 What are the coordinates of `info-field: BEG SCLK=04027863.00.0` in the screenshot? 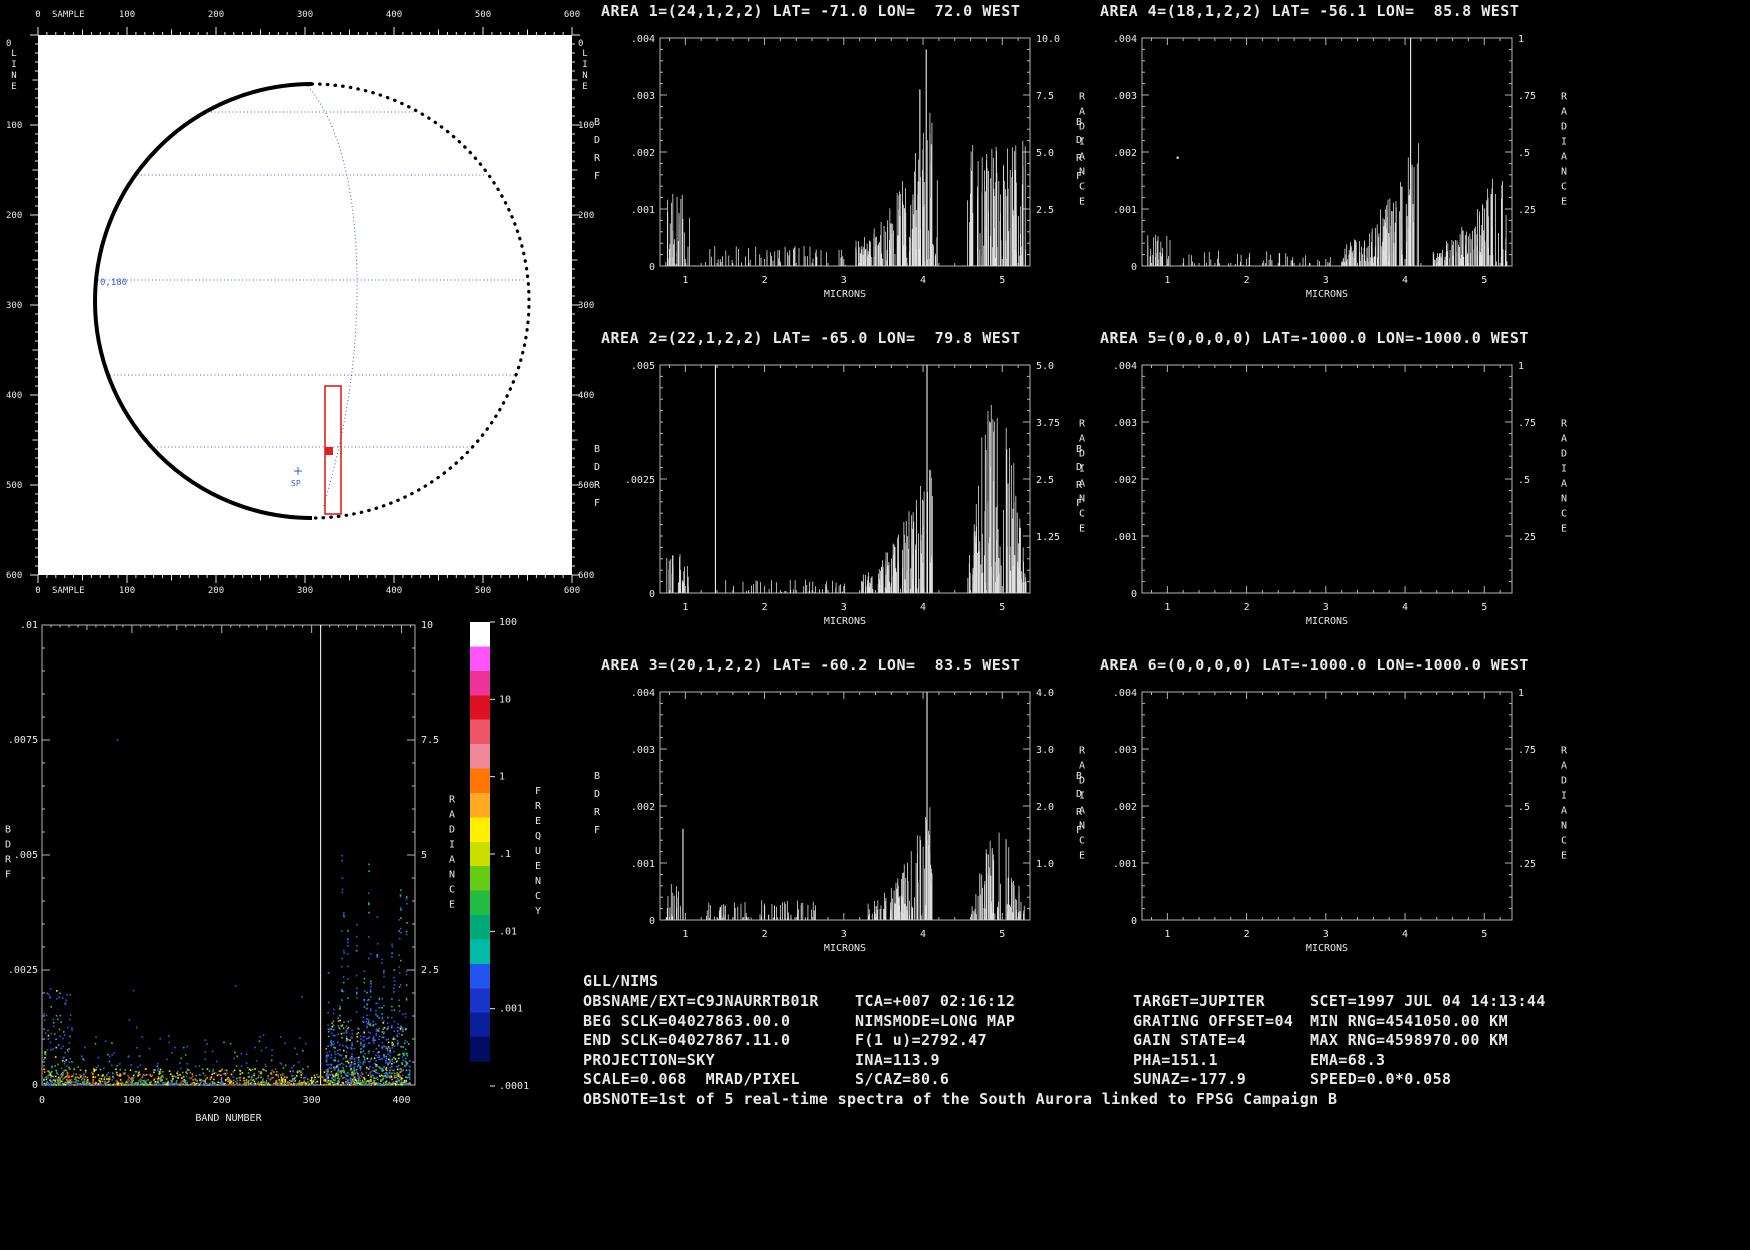 It's located at (687, 1021).